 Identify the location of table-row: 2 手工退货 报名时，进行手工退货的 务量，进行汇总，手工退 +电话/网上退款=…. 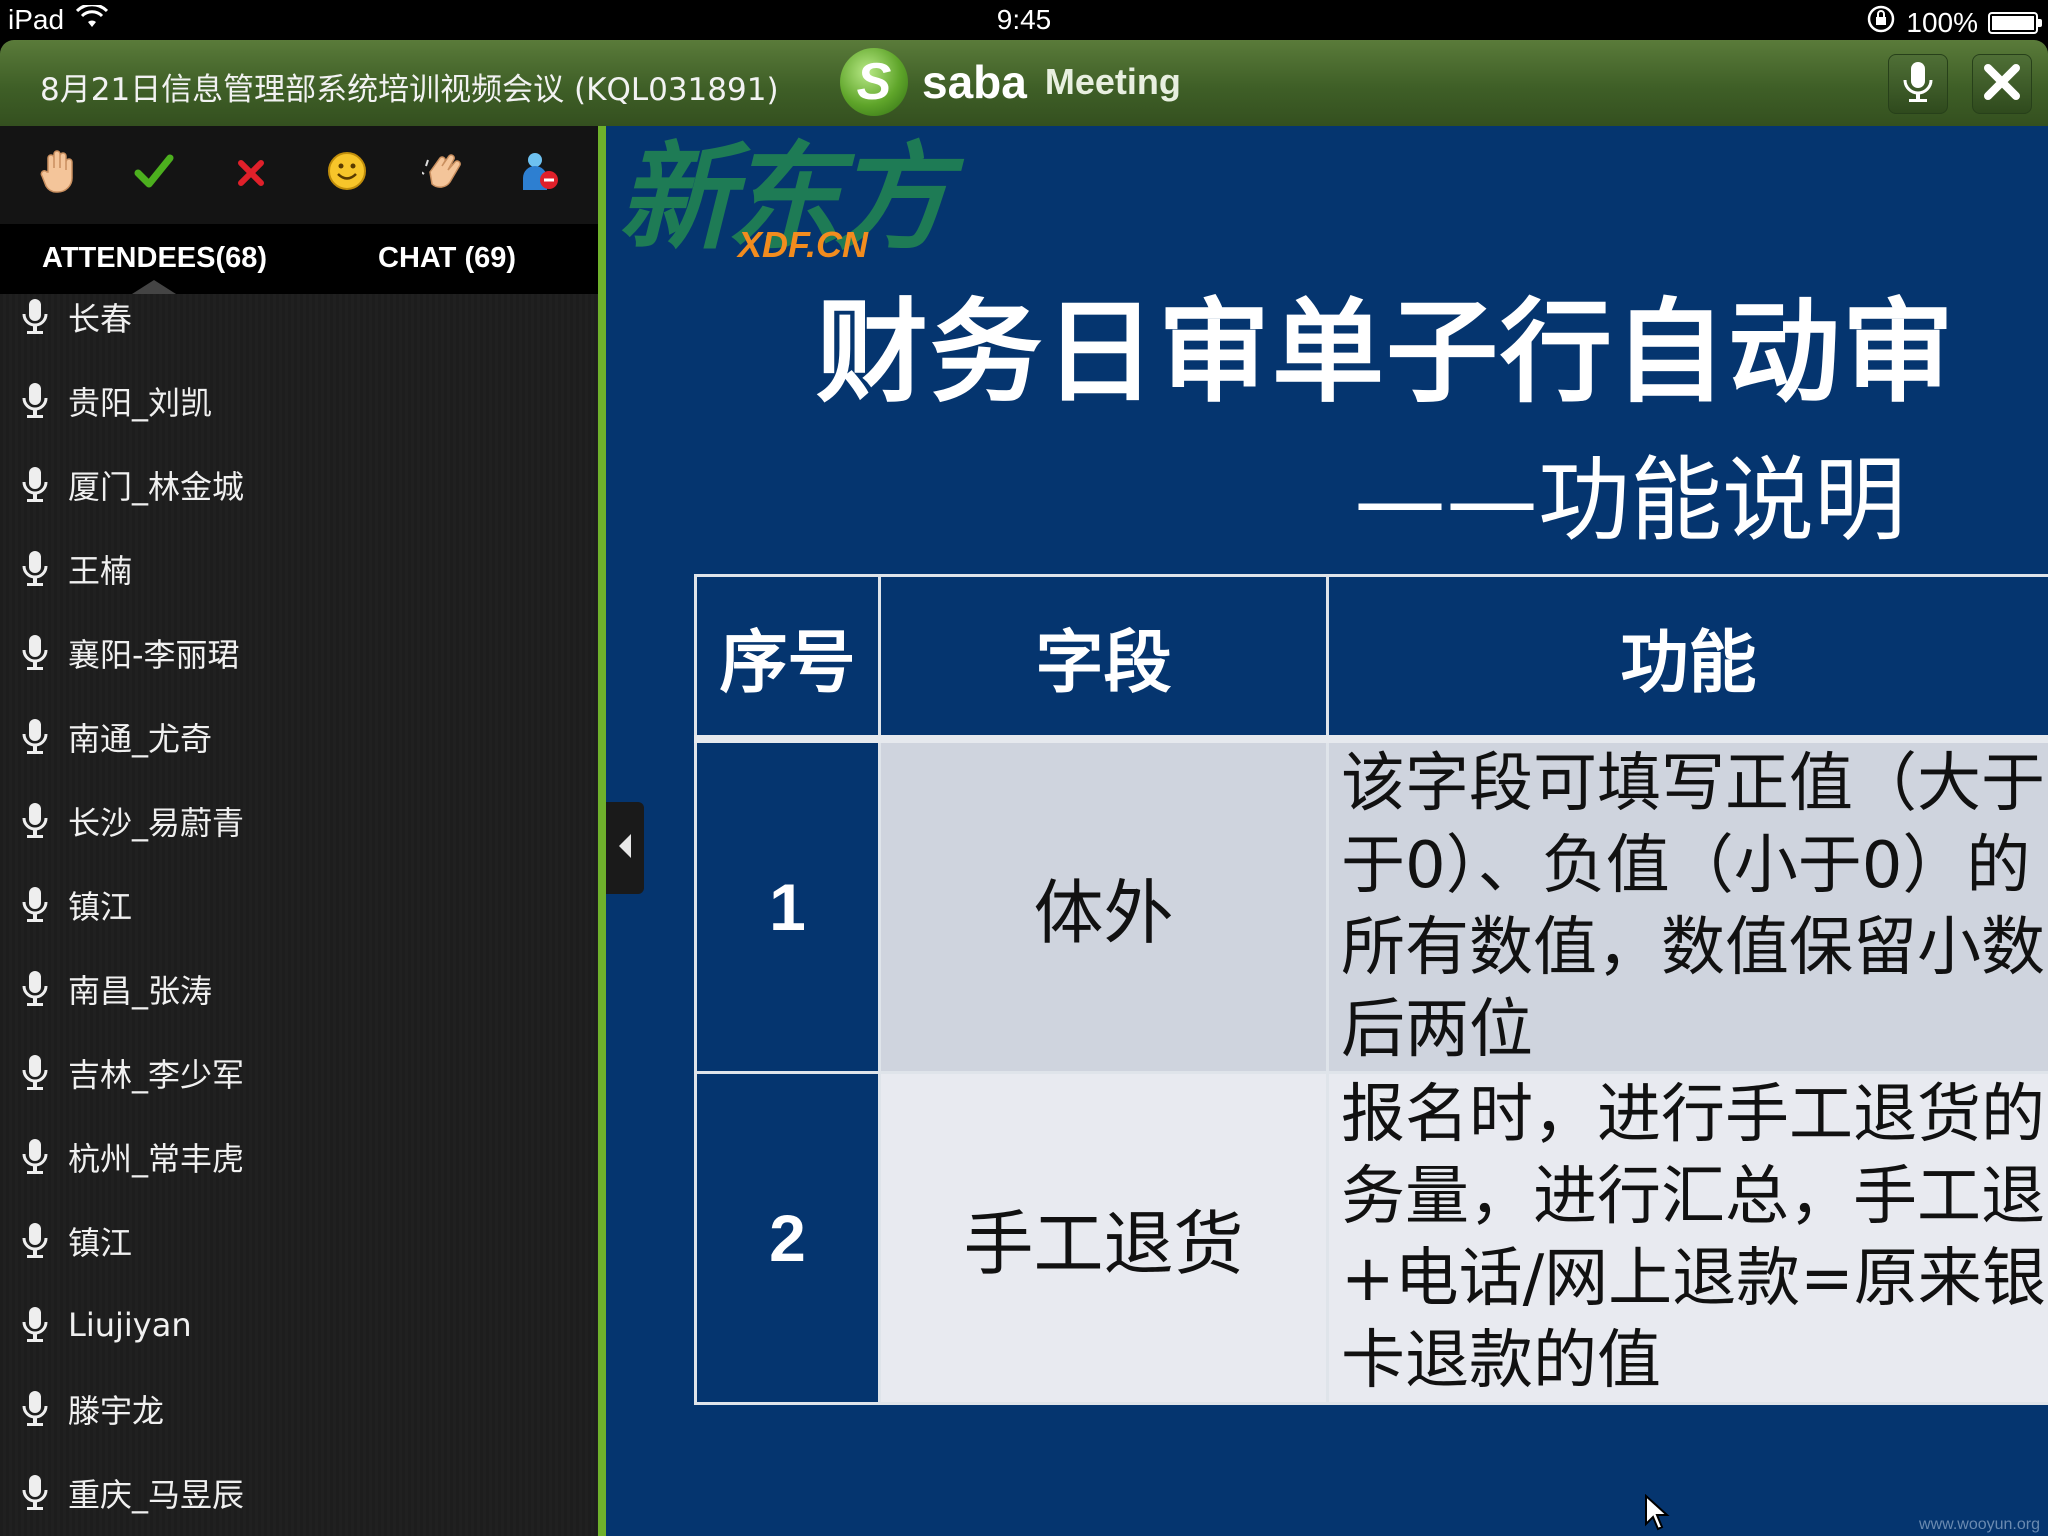
(1371, 1238).